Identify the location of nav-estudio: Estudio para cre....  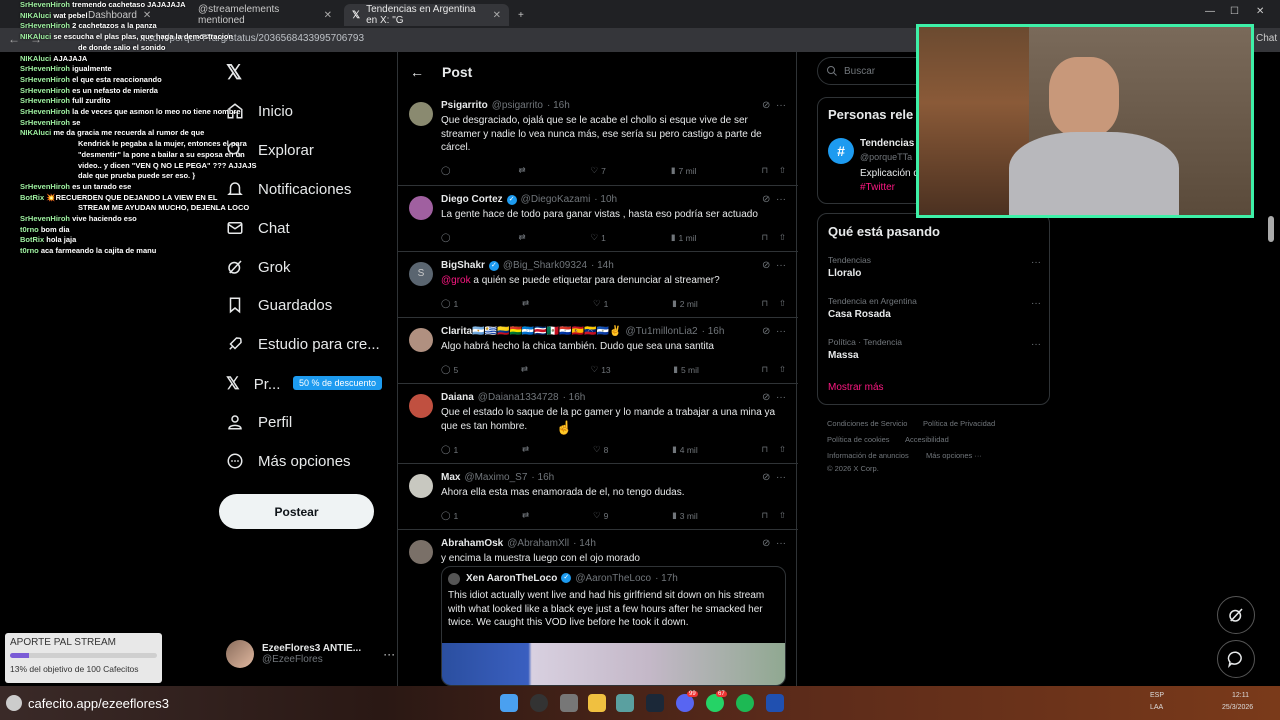
(303, 344).